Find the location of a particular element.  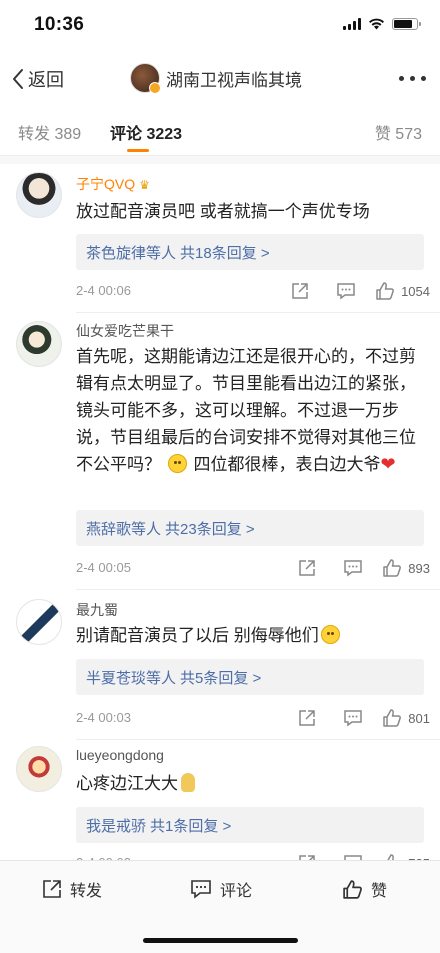

tab-comments: 评论 3223 is located at coordinates (146, 132).